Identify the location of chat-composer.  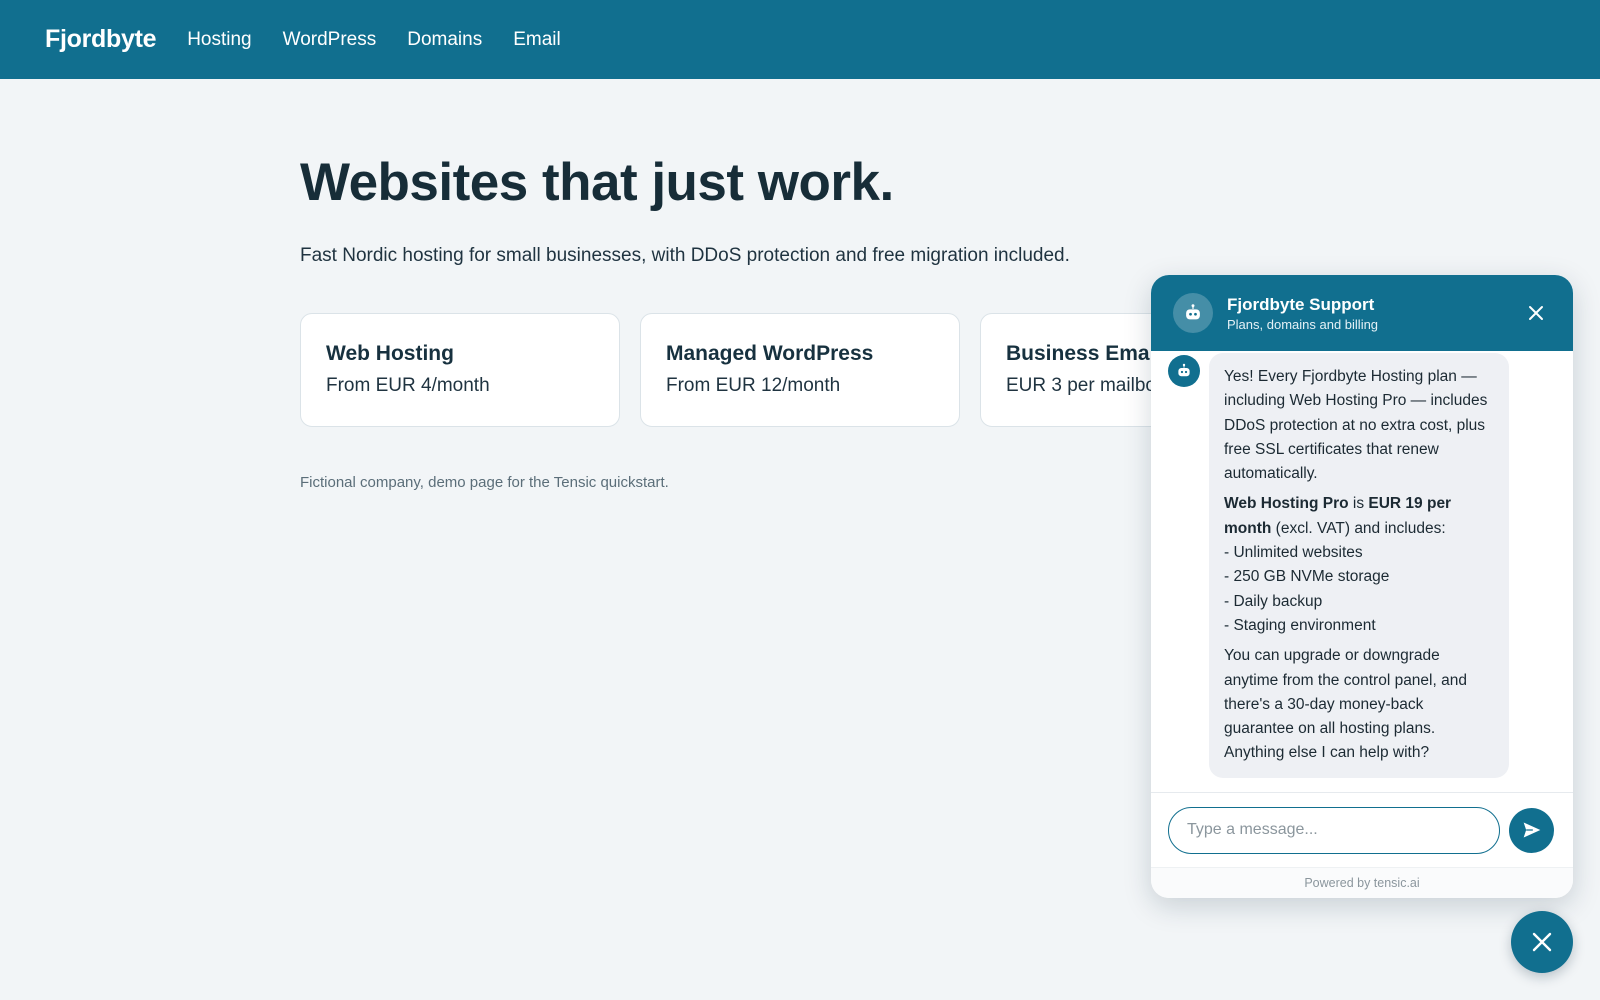
(1362, 829).